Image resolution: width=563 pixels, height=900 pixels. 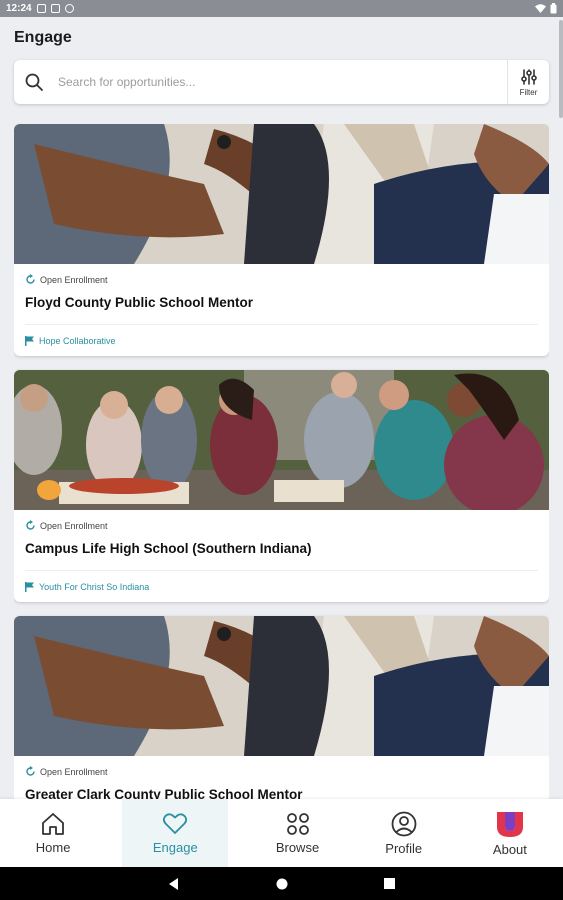 I want to click on page-title: Engage, so click(x=43, y=37).